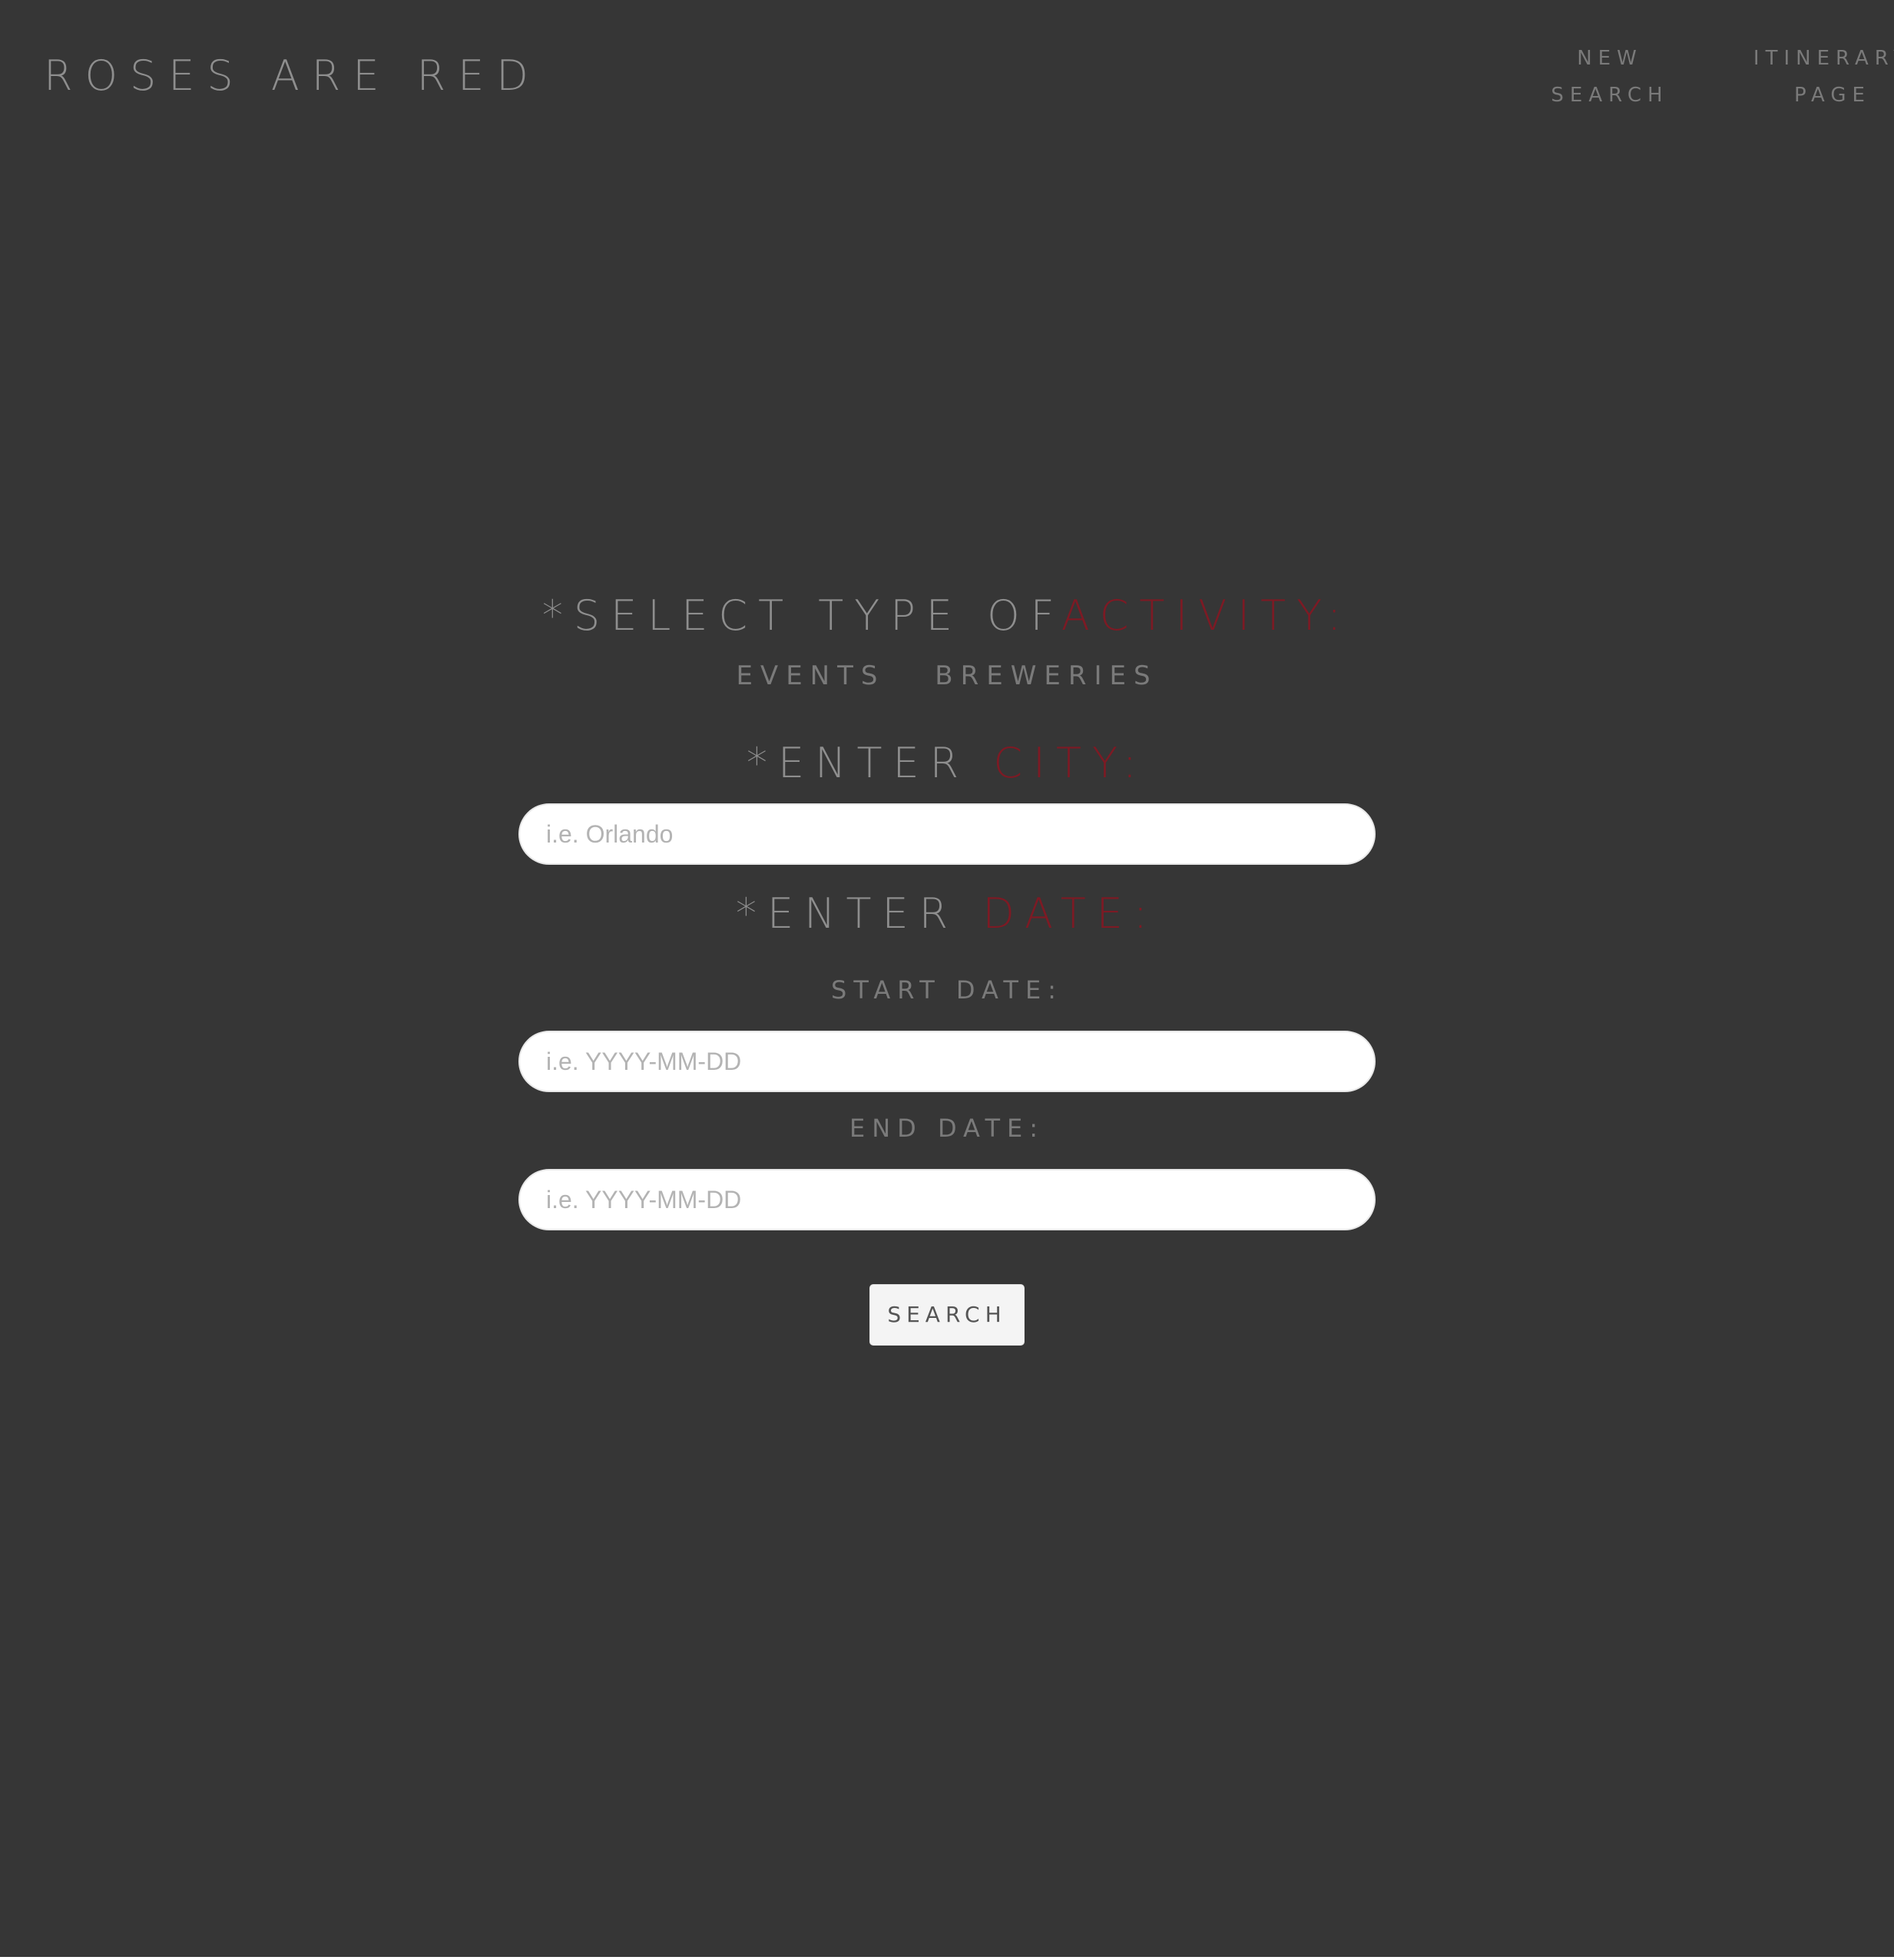  What do you see at coordinates (1610, 96) in the screenshot?
I see `nav-new-search-line2: SEARCH` at bounding box center [1610, 96].